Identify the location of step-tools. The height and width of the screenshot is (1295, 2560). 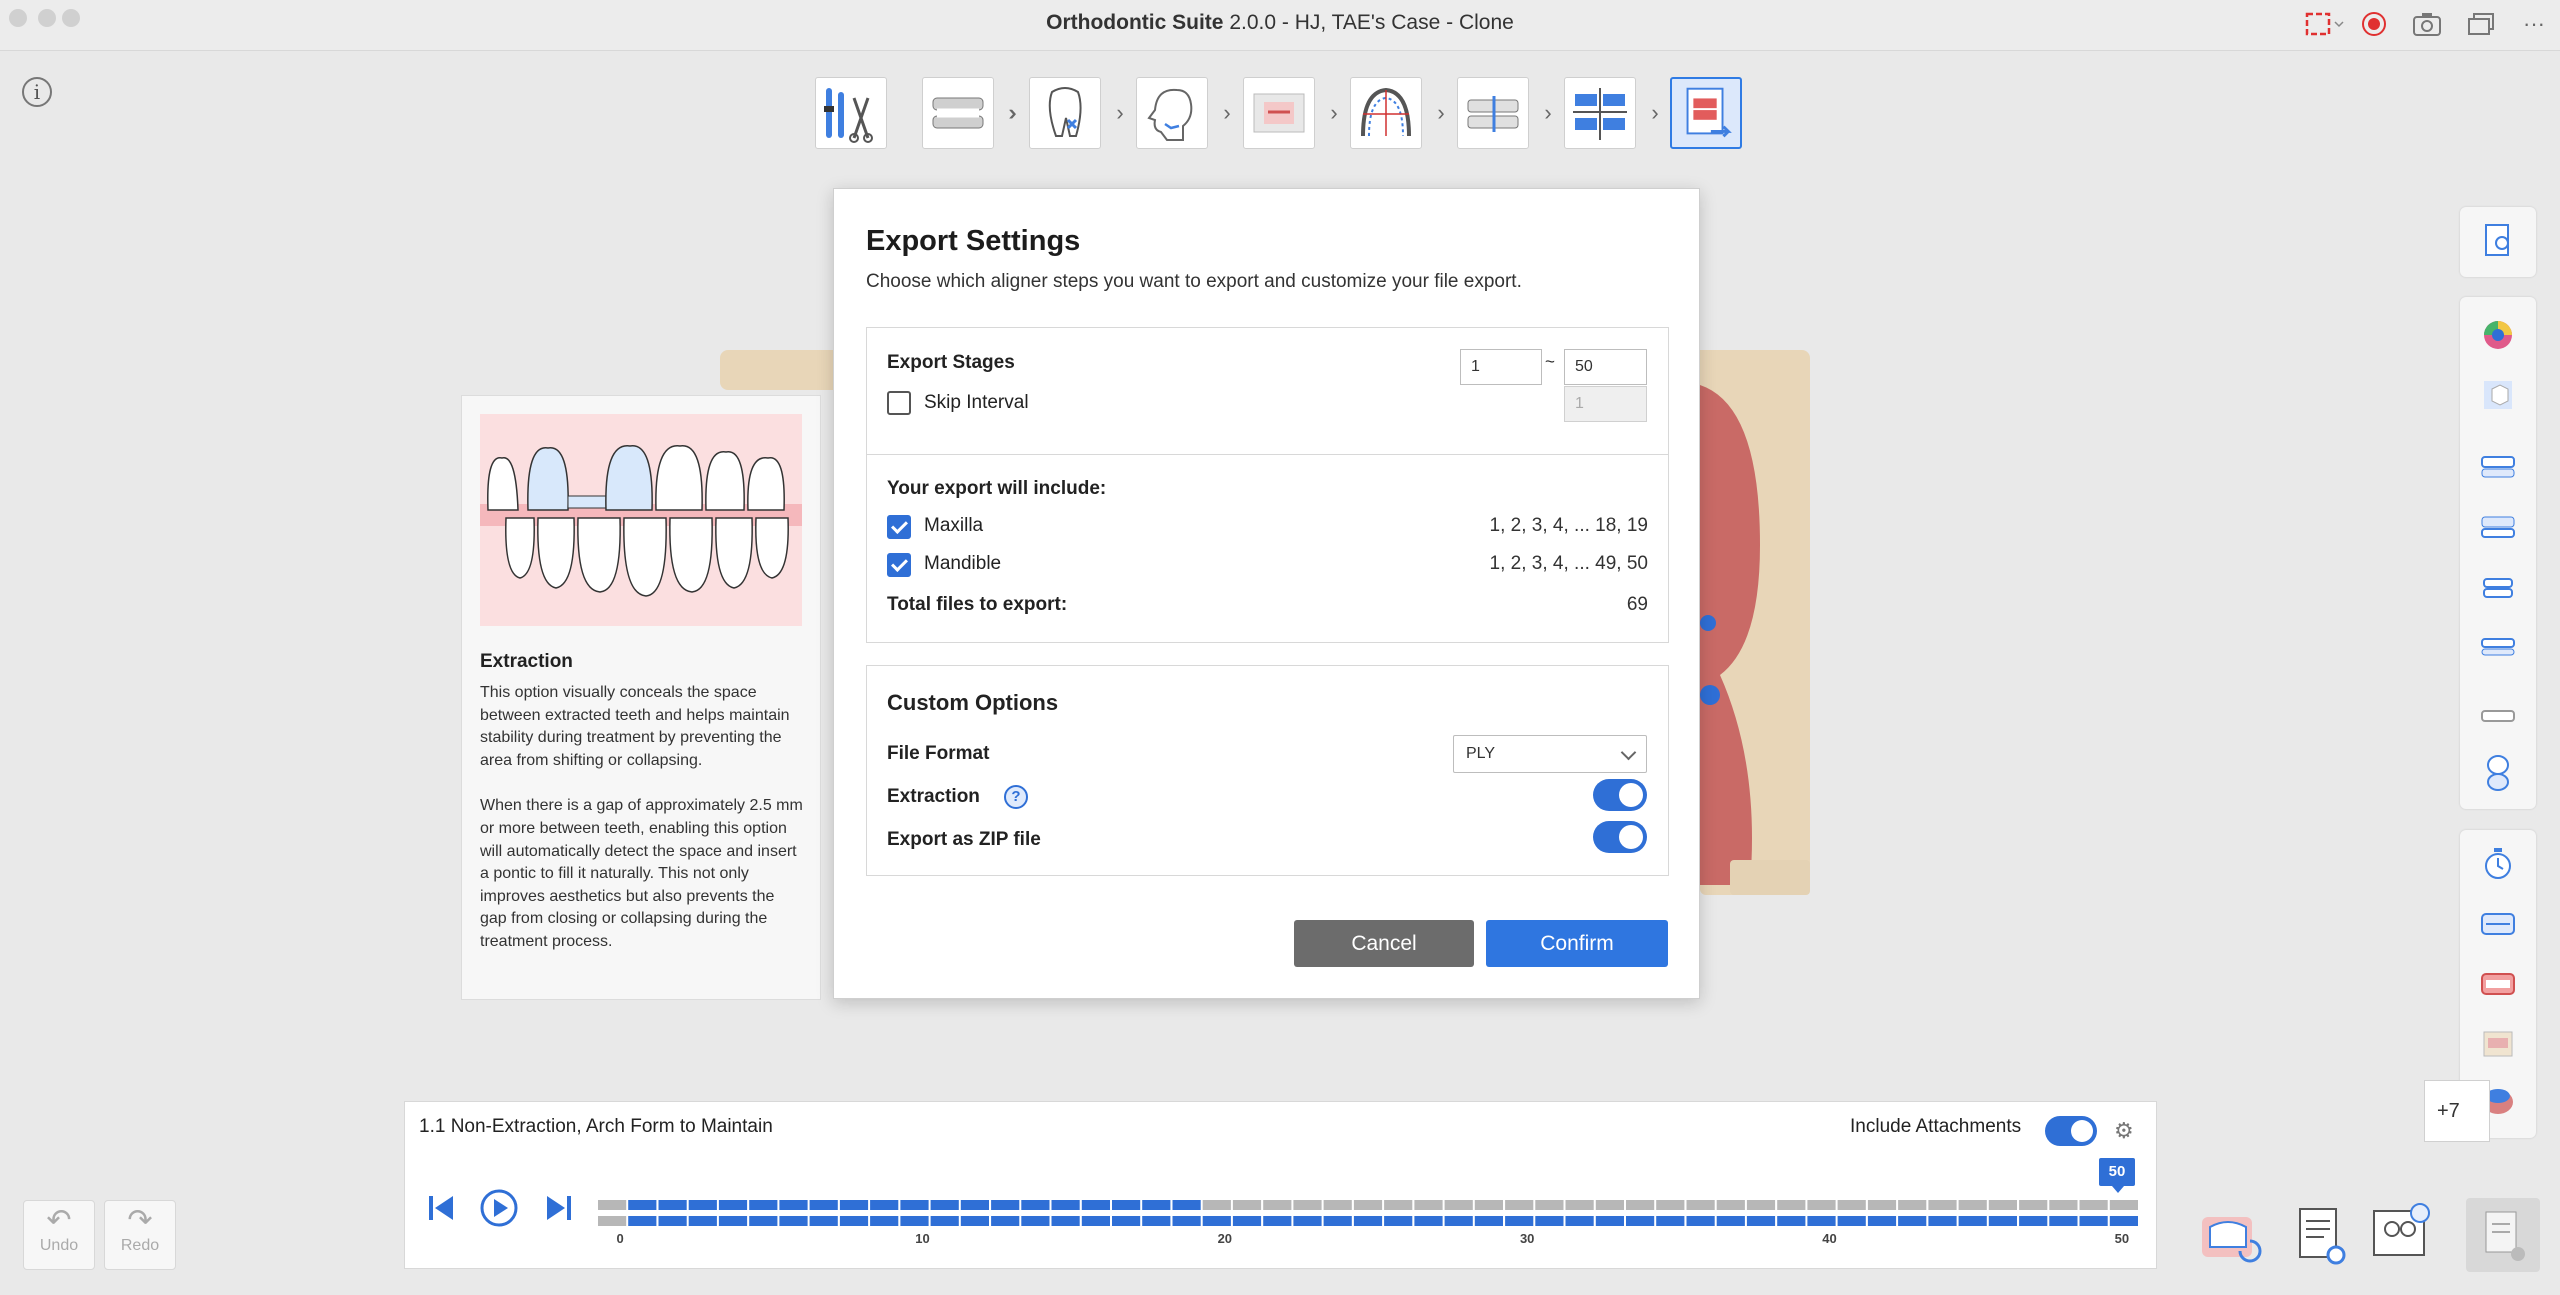
(851, 113).